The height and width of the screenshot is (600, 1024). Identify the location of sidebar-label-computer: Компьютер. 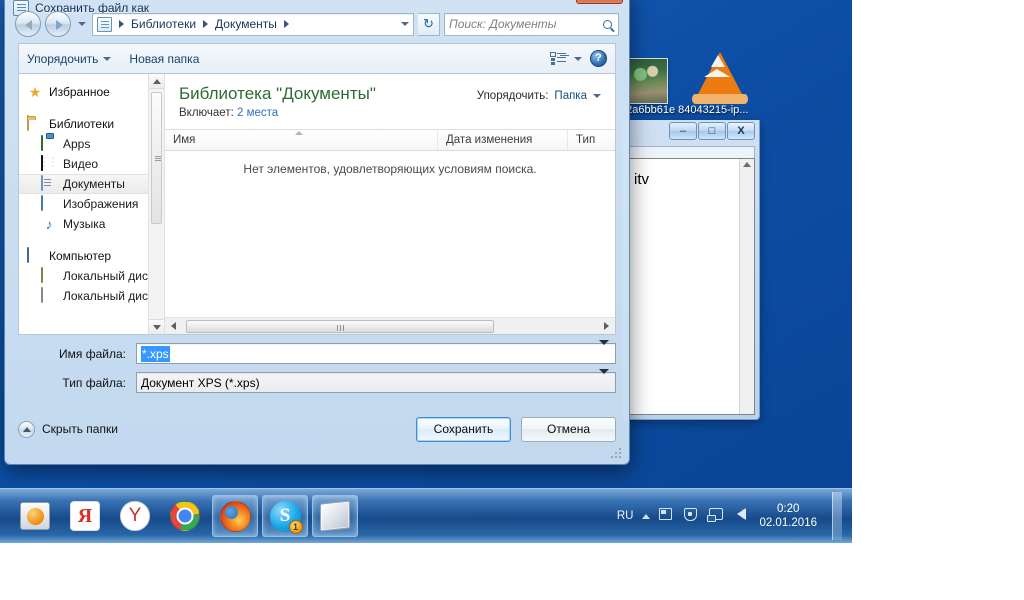
(80, 256).